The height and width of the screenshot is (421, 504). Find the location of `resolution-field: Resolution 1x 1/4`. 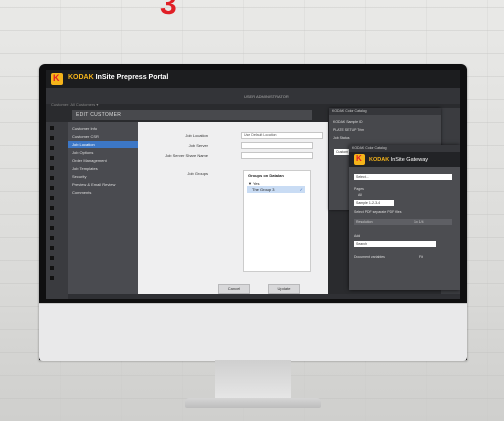

resolution-field: Resolution 1x 1/4 is located at coordinates (403, 222).